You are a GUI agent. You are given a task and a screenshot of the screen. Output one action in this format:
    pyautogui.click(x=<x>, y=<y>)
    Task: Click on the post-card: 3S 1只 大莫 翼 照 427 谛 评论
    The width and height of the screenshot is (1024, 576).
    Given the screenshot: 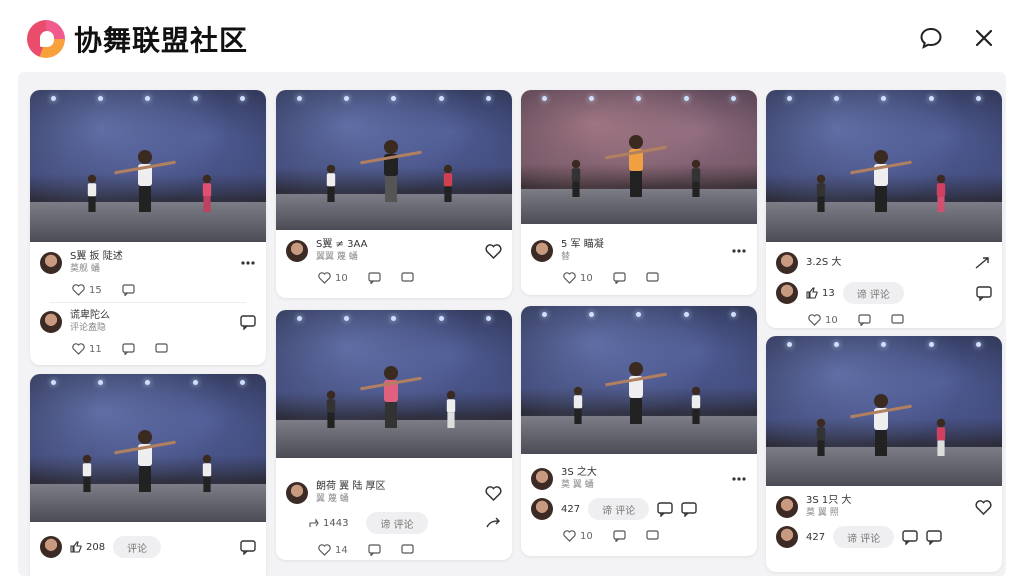 What is the action you would take?
    pyautogui.click(x=884, y=454)
    